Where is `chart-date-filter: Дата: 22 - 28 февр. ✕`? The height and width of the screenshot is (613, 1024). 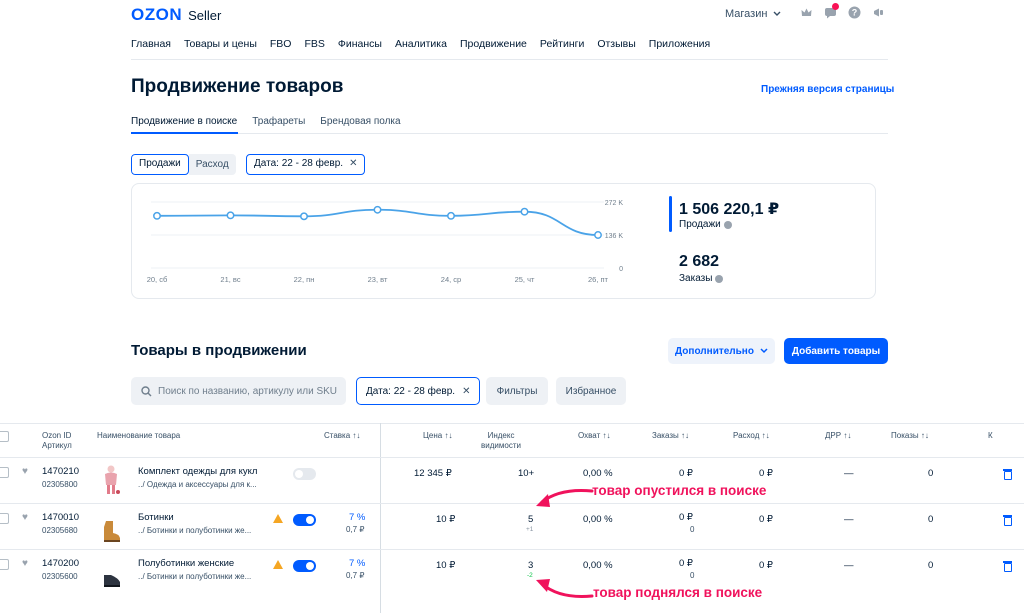 chart-date-filter: Дата: 22 - 28 февр. ✕ is located at coordinates (306, 164).